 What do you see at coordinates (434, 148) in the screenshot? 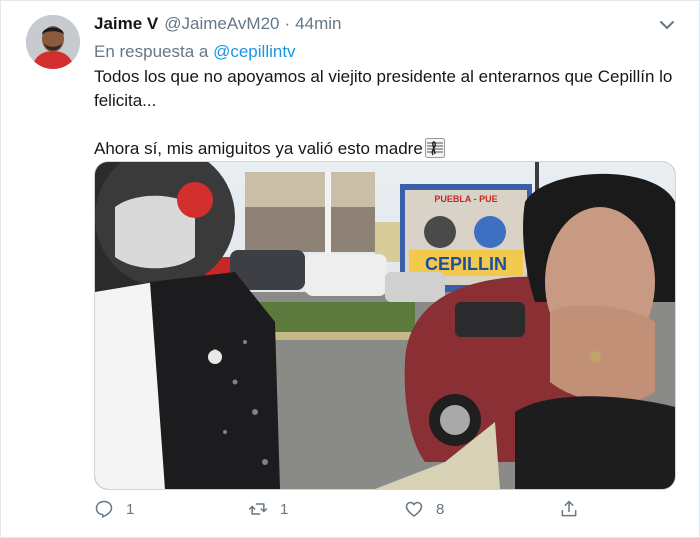
I see `music-score-icon` at bounding box center [434, 148].